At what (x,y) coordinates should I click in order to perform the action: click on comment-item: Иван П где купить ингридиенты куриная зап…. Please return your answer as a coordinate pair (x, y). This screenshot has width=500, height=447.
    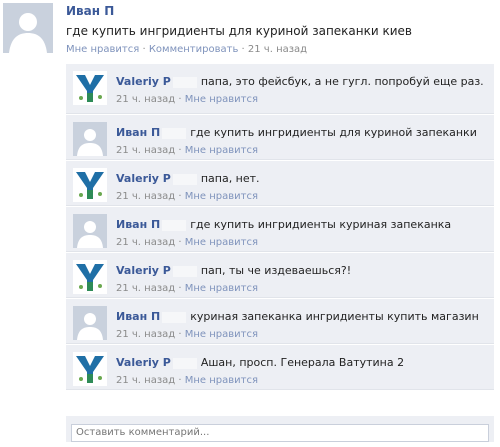
    Looking at the image, I should click on (280, 229).